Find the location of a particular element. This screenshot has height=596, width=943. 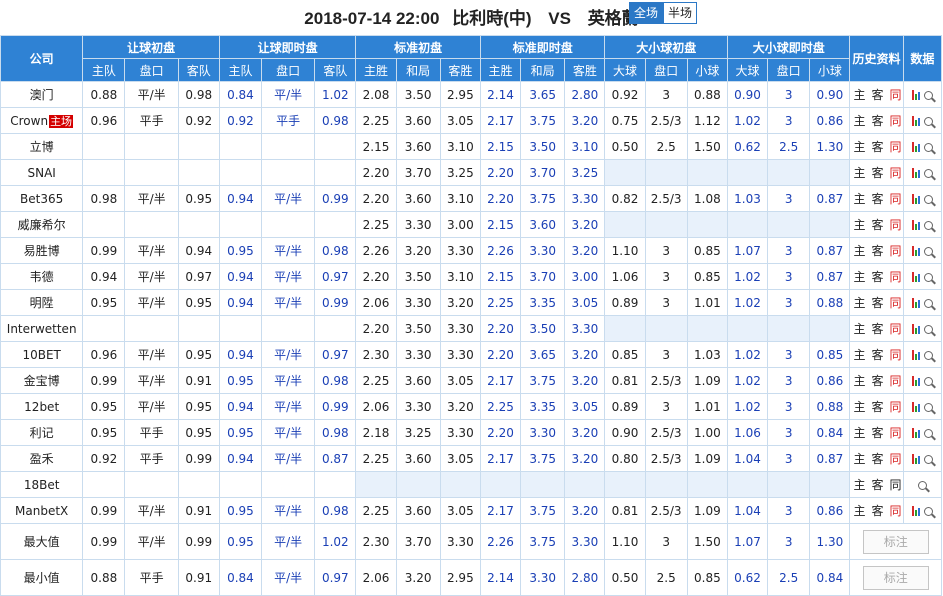

company-cell: 金宝博 is located at coordinates (42, 380).